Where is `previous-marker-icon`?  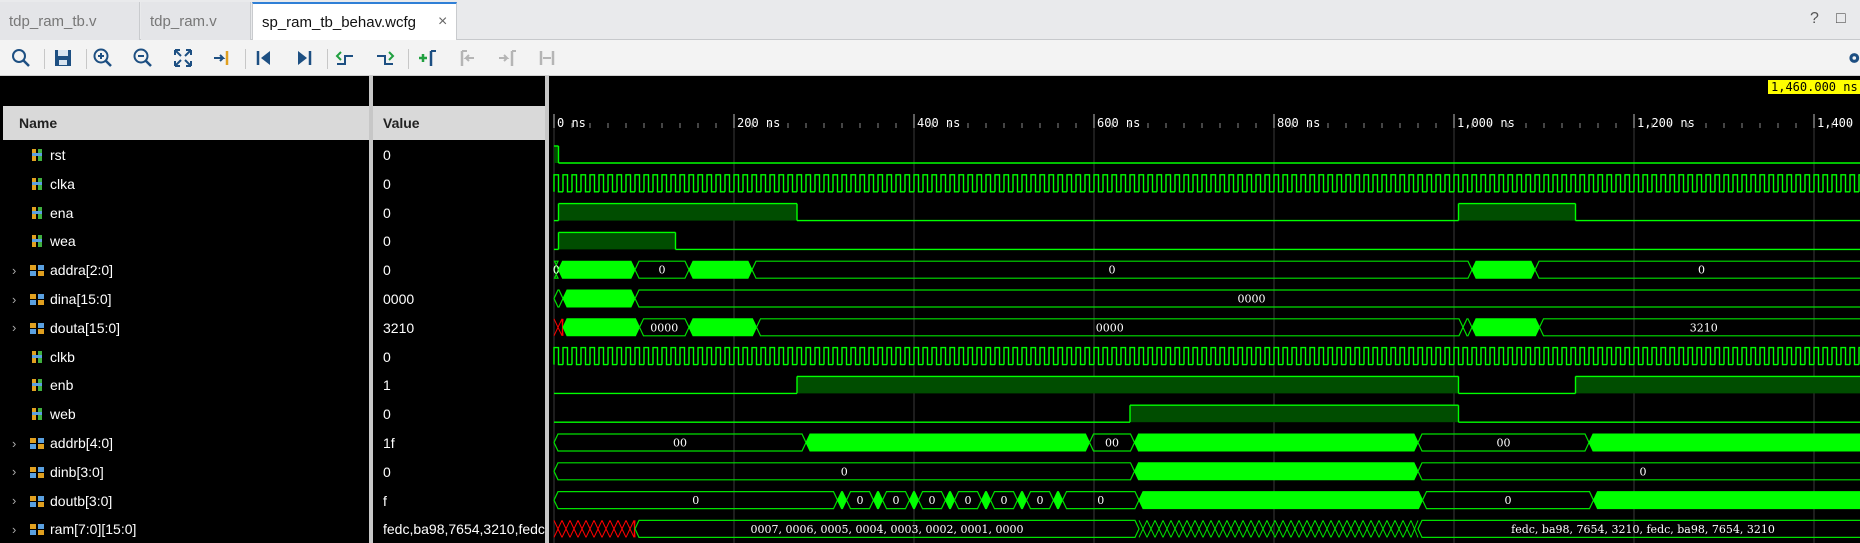 previous-marker-icon is located at coordinates (467, 58).